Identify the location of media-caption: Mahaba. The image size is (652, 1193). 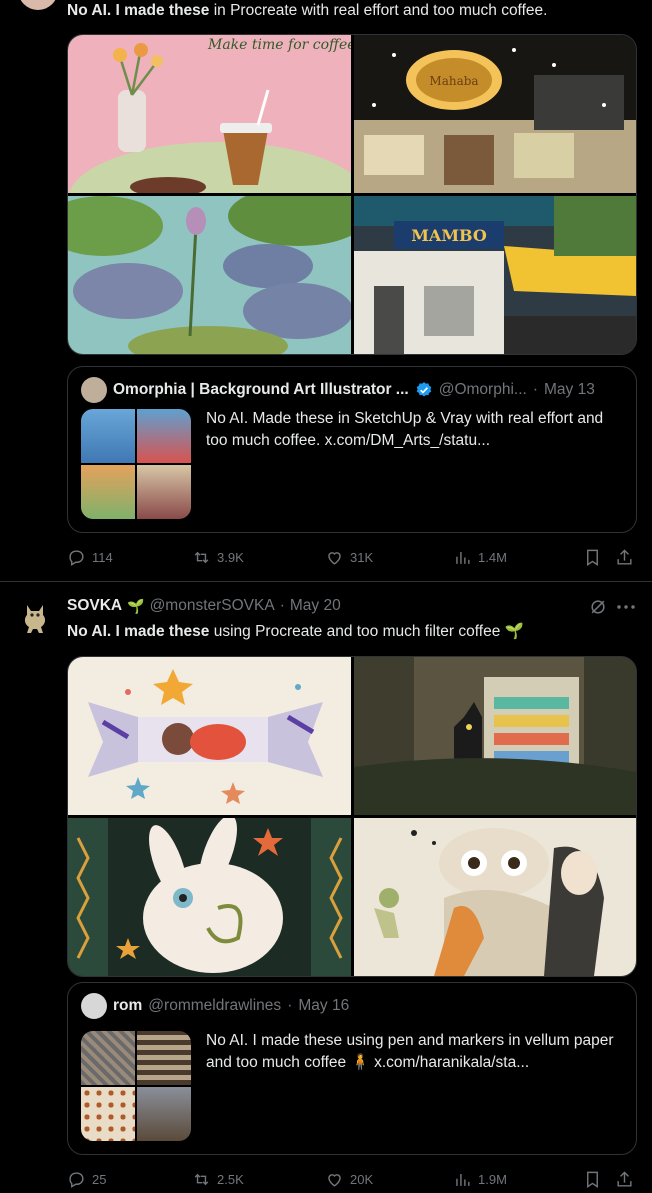
(453, 81).